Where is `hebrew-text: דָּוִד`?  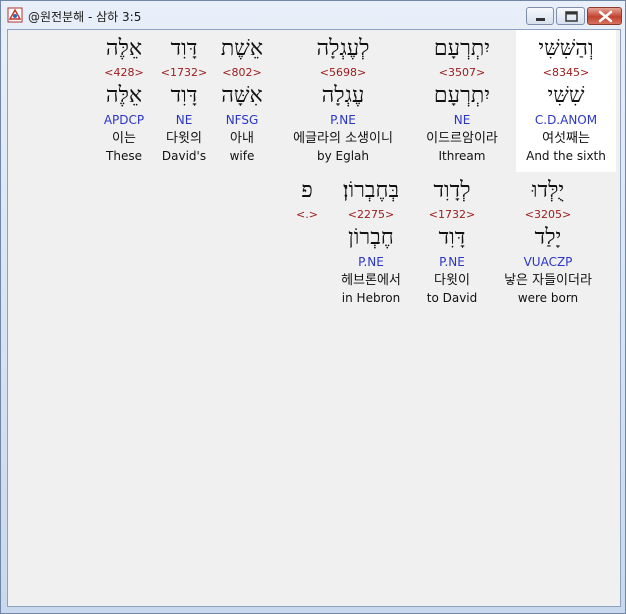
hebrew-text: דָּוִד is located at coordinates (184, 48).